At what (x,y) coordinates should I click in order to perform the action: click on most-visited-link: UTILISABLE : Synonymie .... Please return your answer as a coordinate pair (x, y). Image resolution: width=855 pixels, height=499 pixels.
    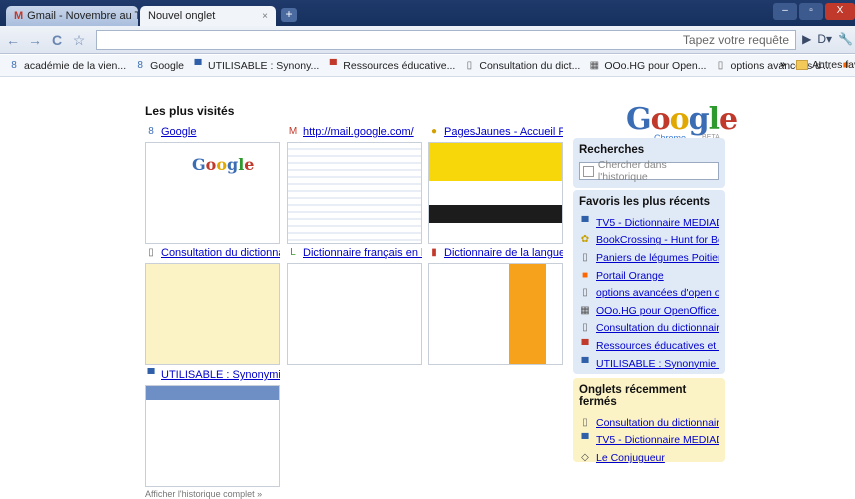
    Looking at the image, I should click on (220, 375).